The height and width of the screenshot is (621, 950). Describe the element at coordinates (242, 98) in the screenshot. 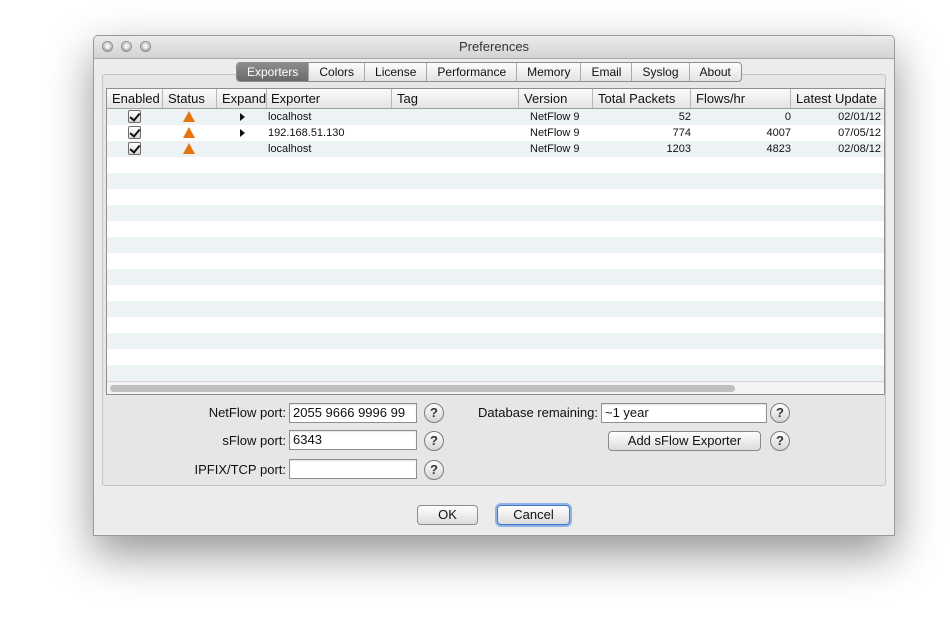

I see `column-header-expand: Expand` at that location.